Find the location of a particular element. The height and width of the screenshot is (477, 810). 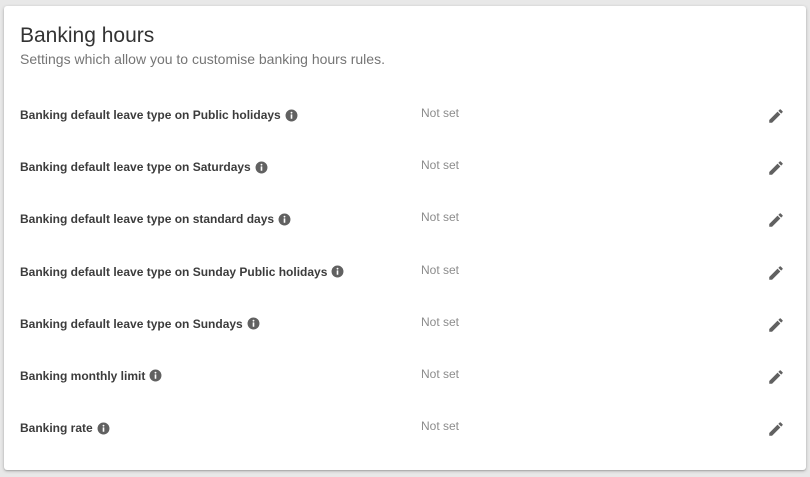

setting-label: Banking default leave type on Saturdays is located at coordinates (135, 167).